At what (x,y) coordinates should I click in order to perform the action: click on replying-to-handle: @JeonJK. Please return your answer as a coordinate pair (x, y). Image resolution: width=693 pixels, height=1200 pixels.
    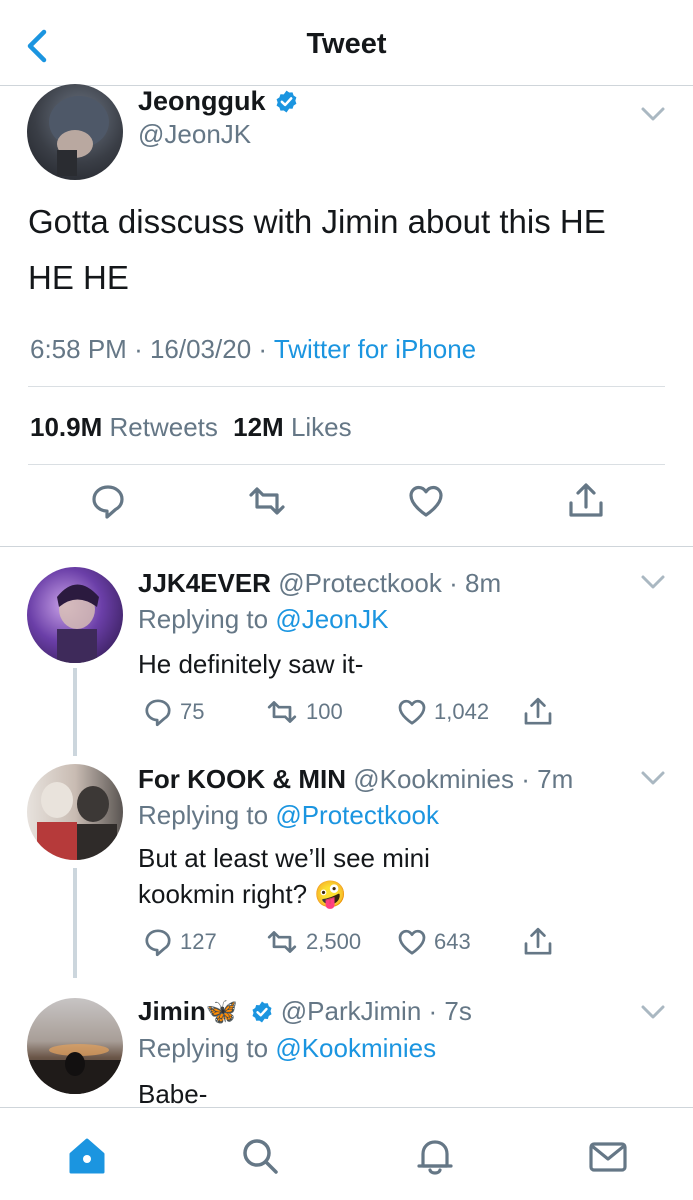
    Looking at the image, I should click on (331, 619).